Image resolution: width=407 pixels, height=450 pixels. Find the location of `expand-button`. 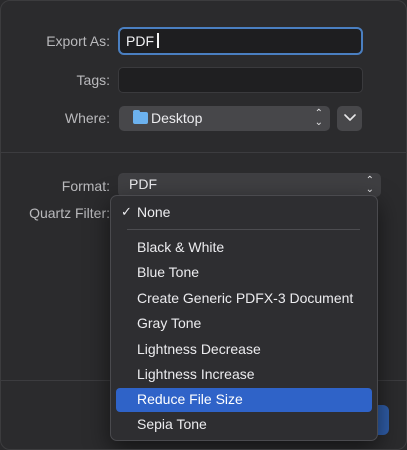

expand-button is located at coordinates (349, 118).